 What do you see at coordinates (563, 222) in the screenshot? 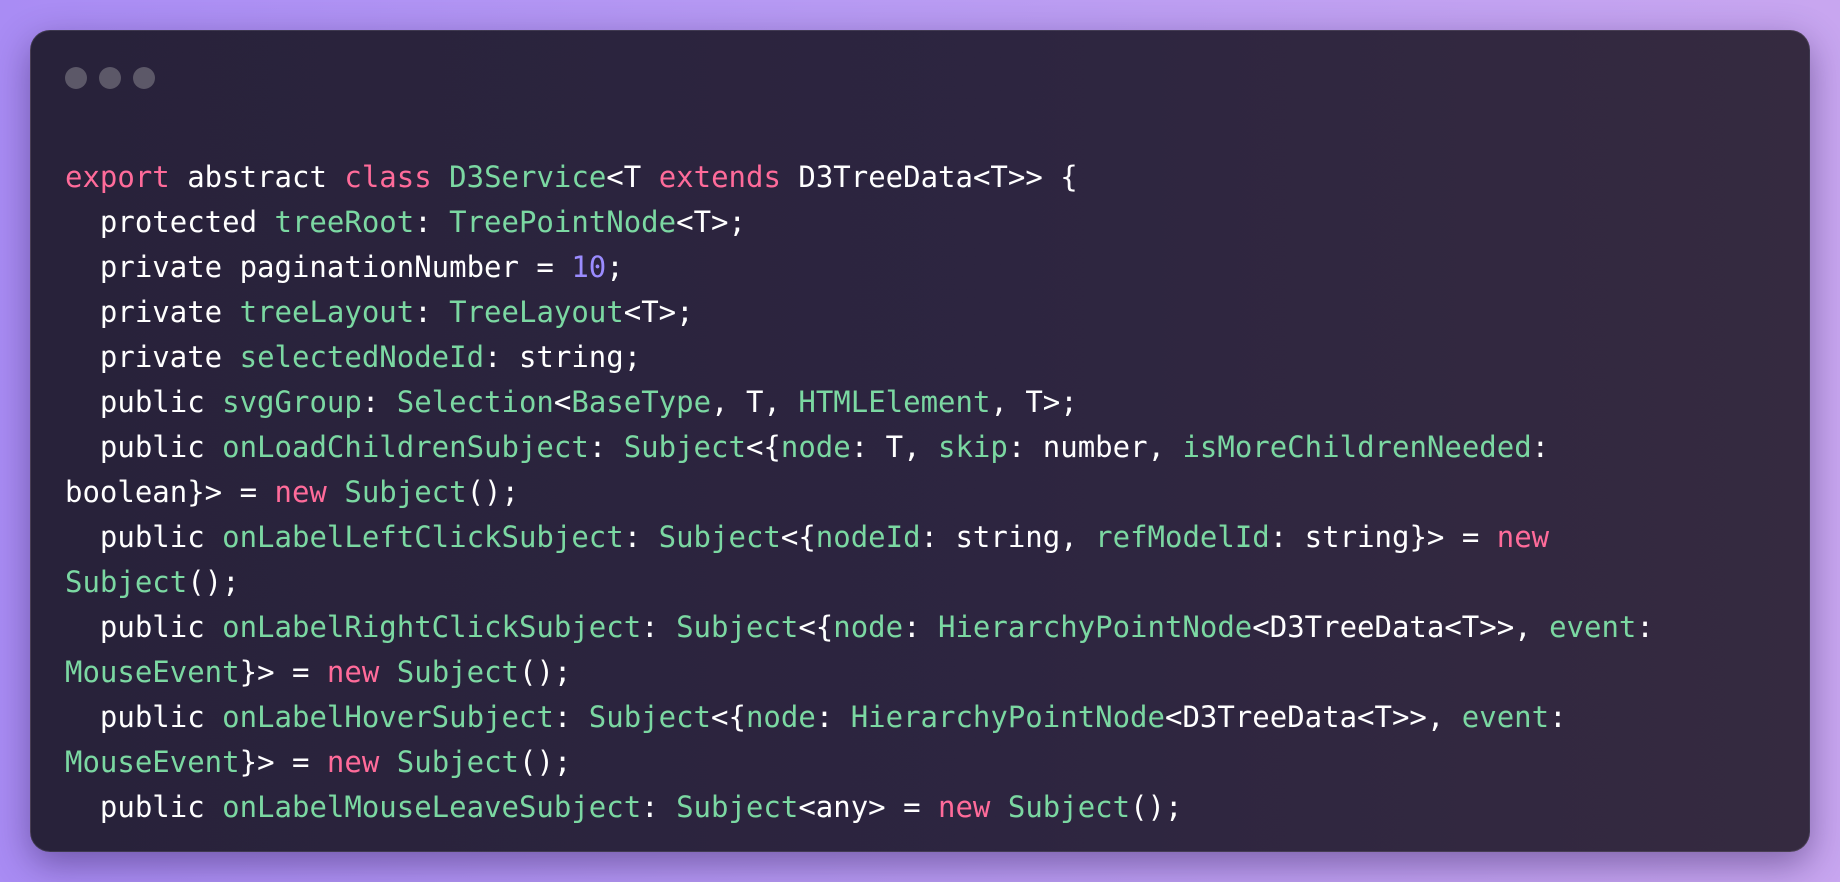
I see `code-identifier: TreePointNode` at bounding box center [563, 222].